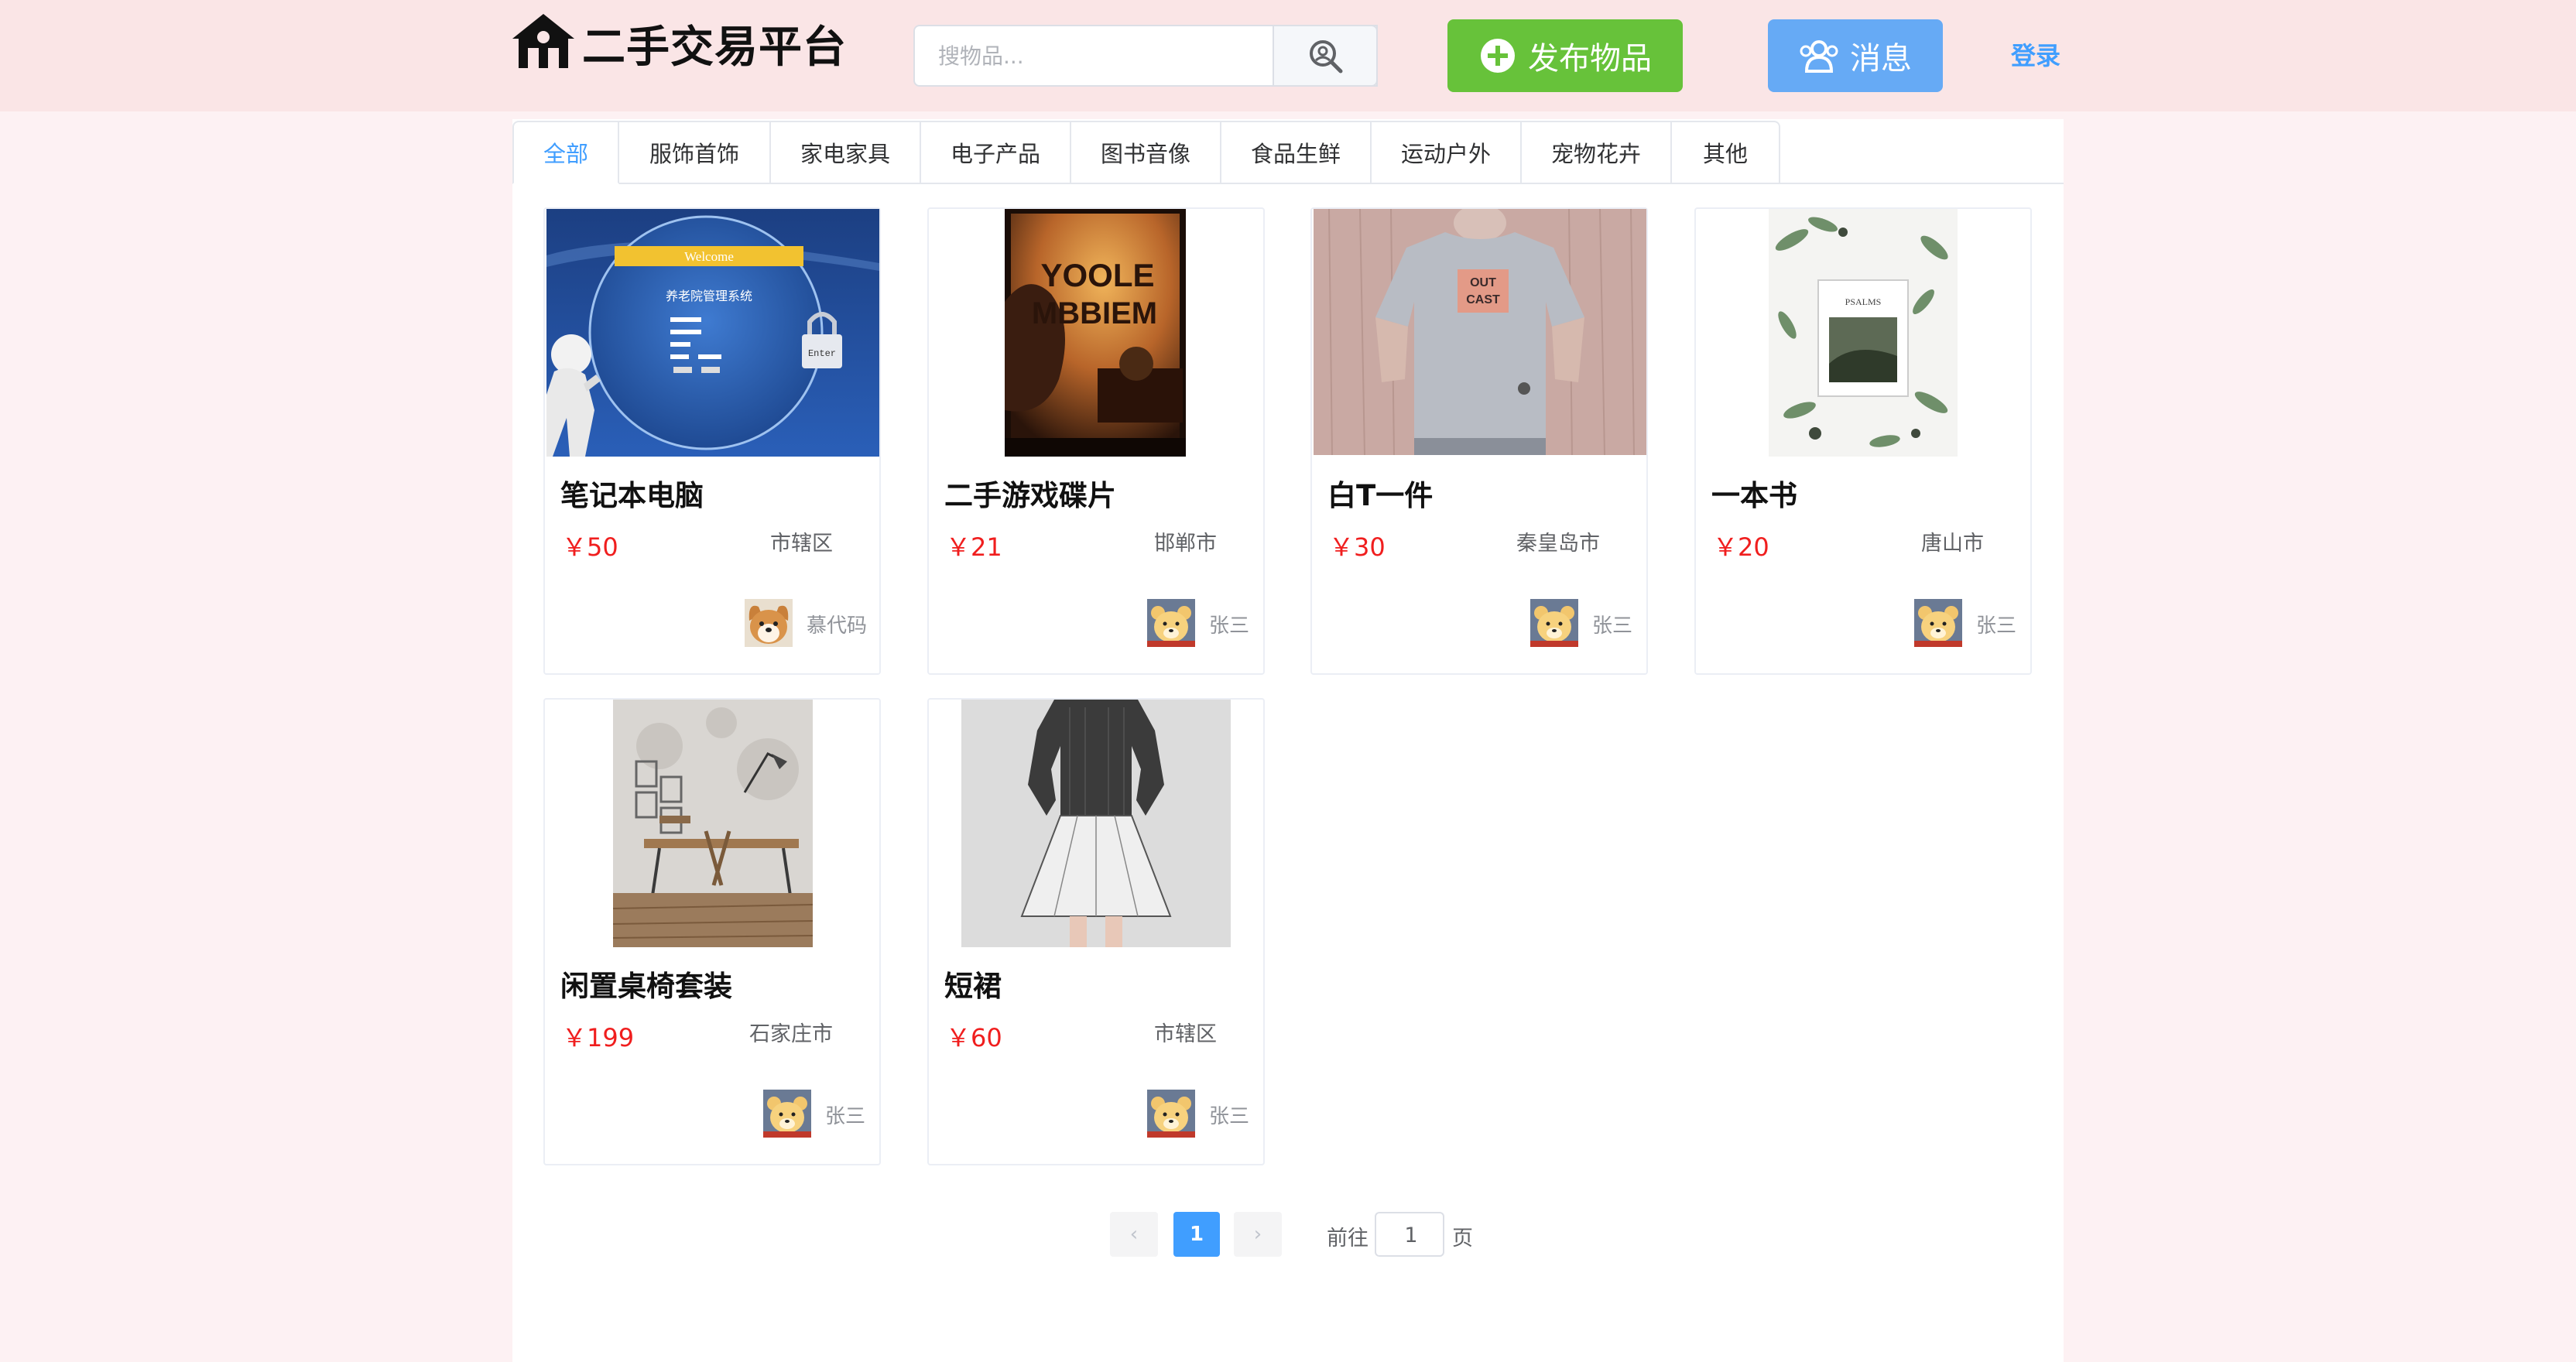  I want to click on messages-button: 消息, so click(1855, 55).